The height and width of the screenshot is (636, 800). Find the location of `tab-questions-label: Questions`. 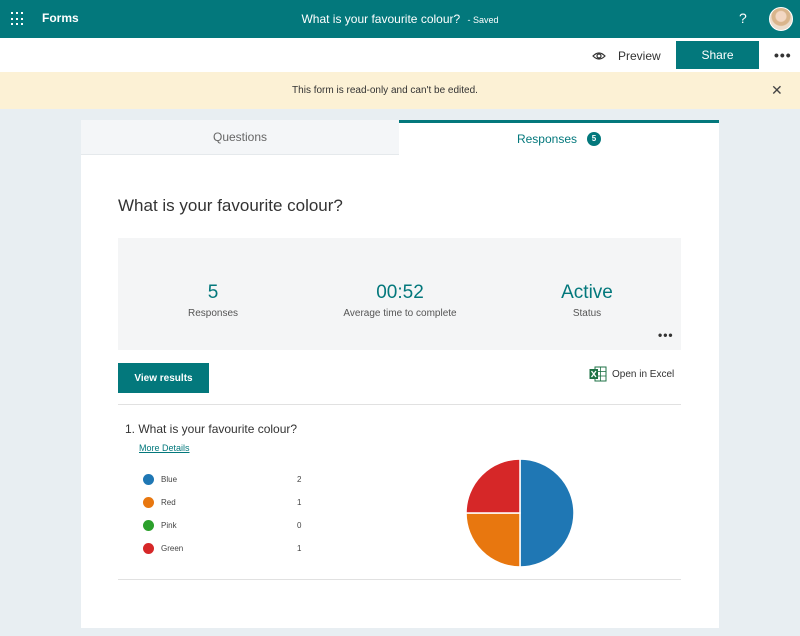

tab-questions-label: Questions is located at coordinates (240, 137).